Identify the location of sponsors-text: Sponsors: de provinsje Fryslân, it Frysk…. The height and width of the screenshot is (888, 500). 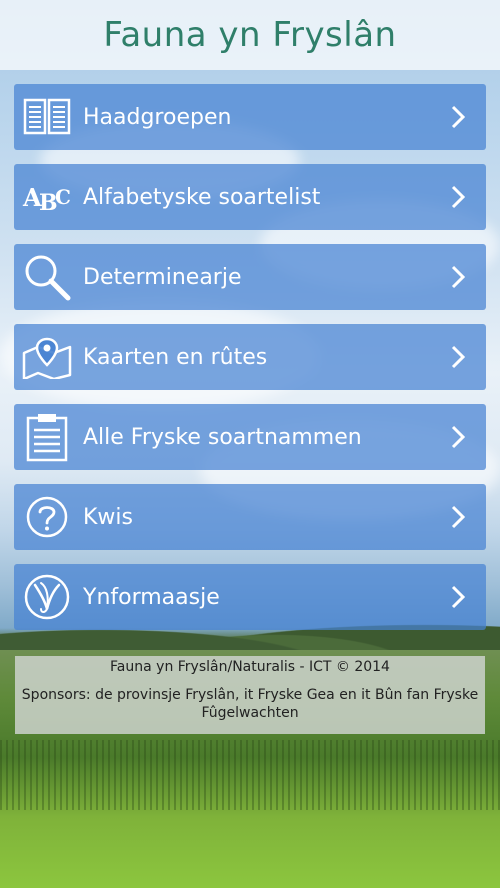
(250, 704).